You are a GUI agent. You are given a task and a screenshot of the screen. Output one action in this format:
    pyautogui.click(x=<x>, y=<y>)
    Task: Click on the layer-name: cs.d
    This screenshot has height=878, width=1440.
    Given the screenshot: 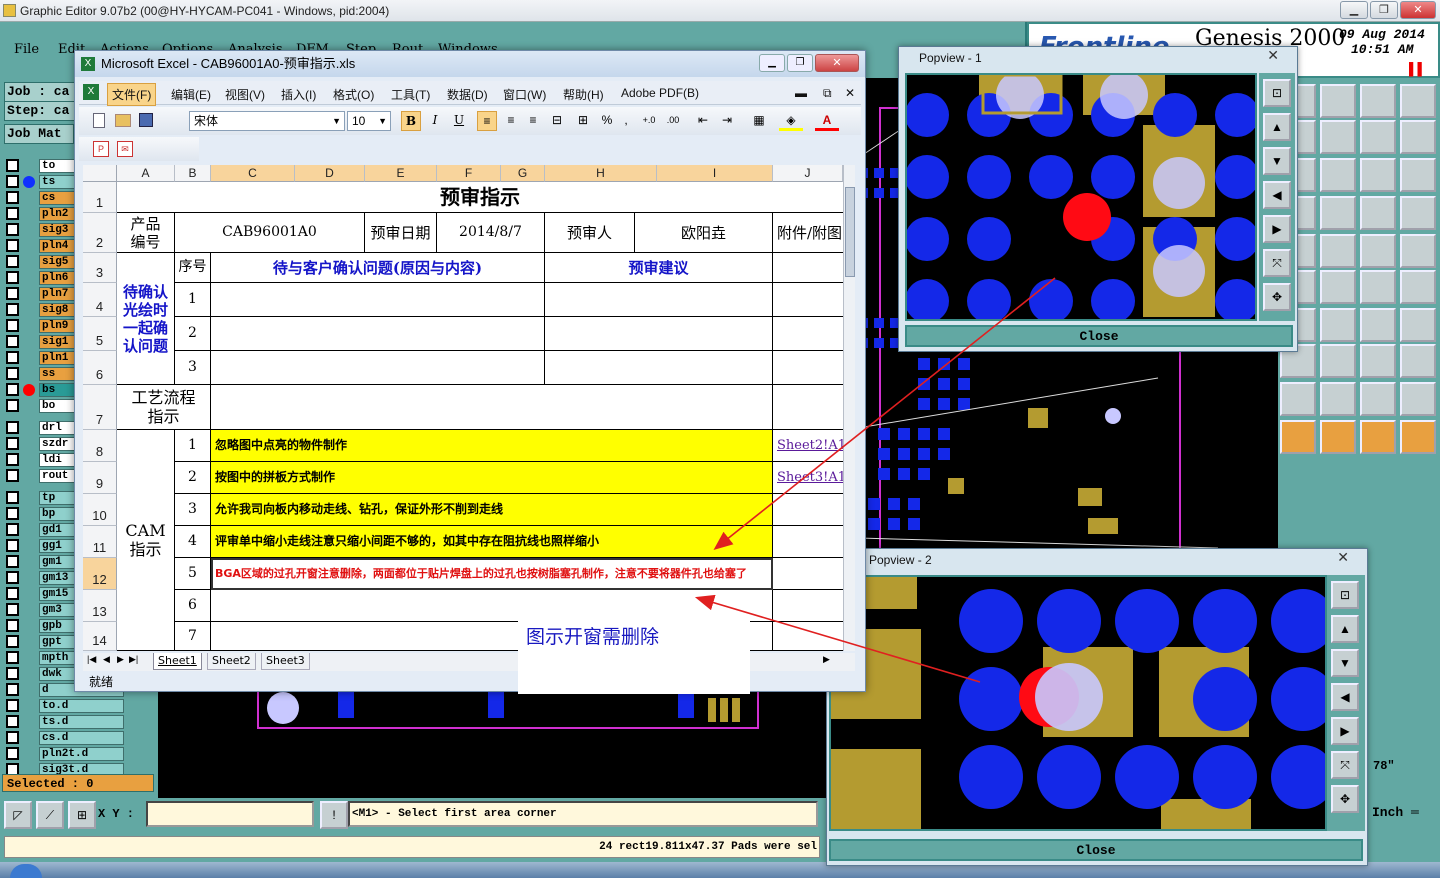 What is the action you would take?
    pyautogui.click(x=81, y=737)
    